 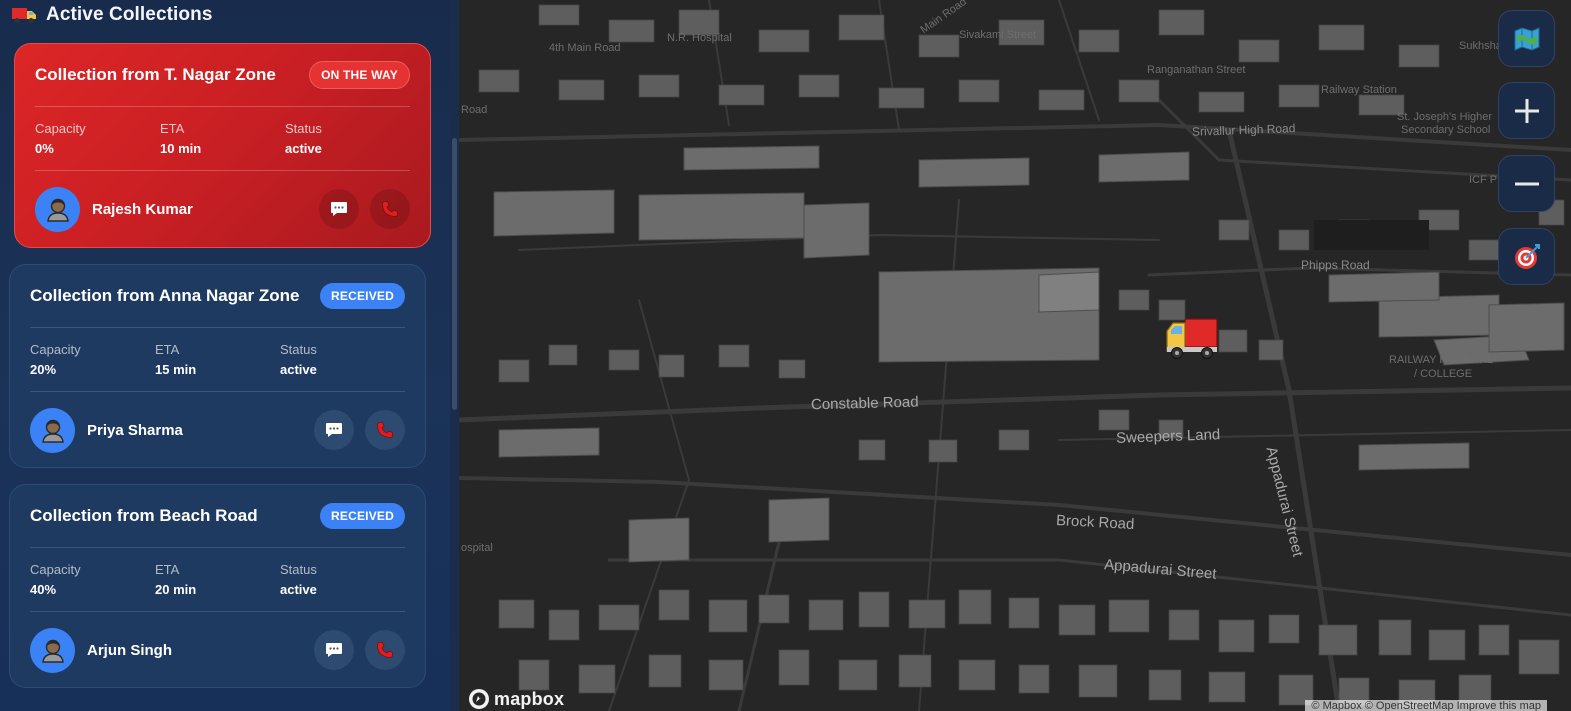 What do you see at coordinates (474, 110) in the screenshot?
I see `place-label: Road` at bounding box center [474, 110].